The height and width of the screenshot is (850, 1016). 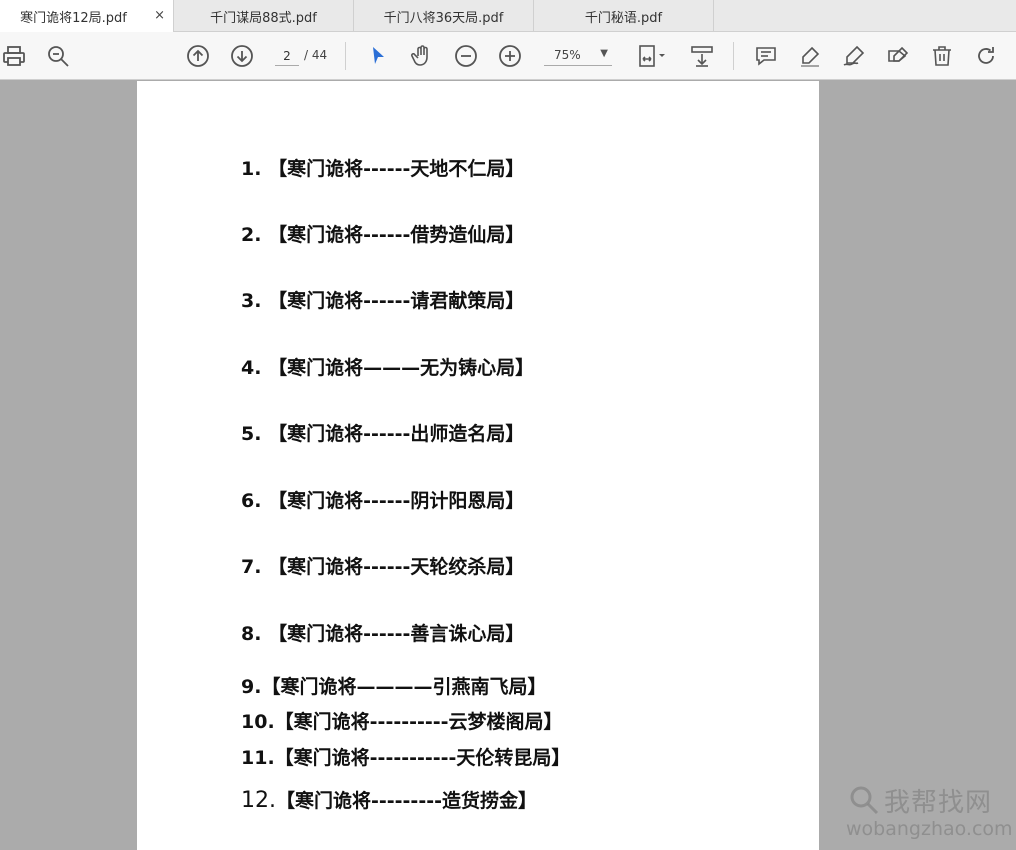 I want to click on list-item: 11.【寒门诡将-----------天伦转昆局】, so click(x=406, y=758).